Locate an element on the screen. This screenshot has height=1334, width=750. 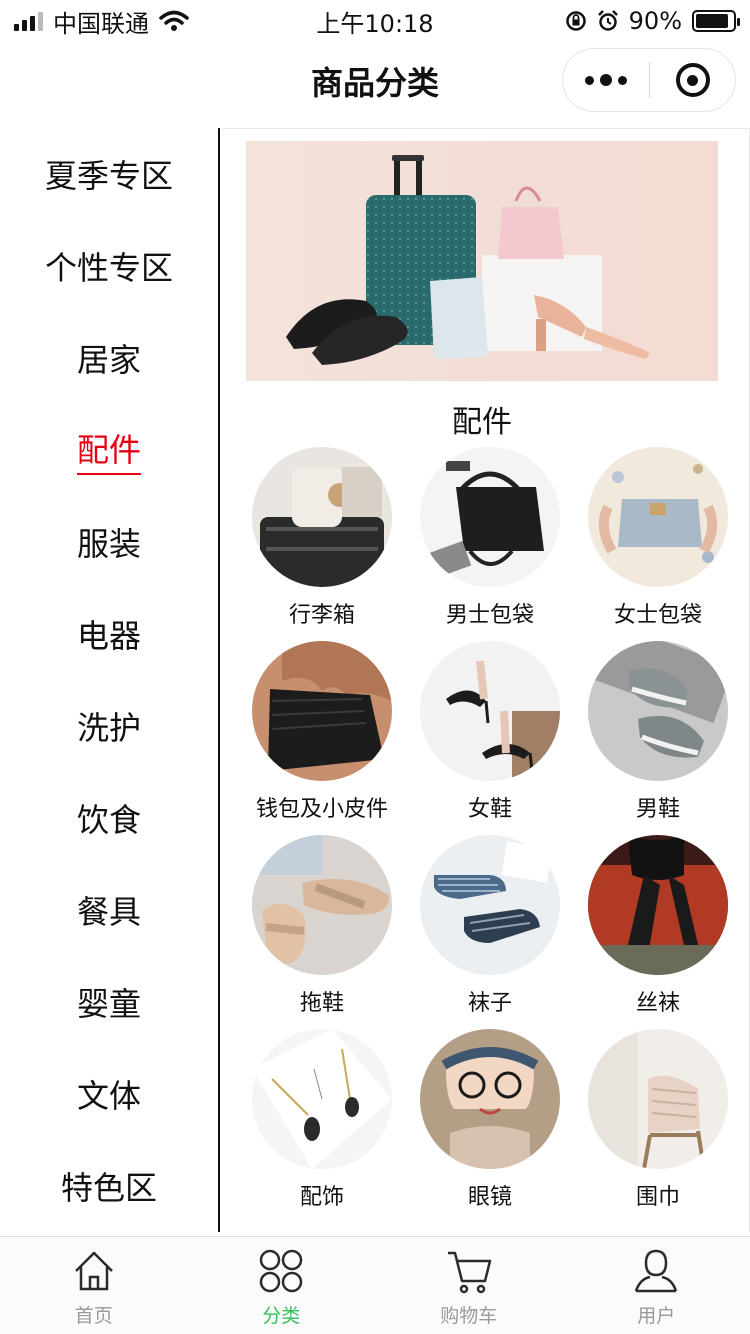
sidebar-item-label: 洗护 is located at coordinates (108, 728).